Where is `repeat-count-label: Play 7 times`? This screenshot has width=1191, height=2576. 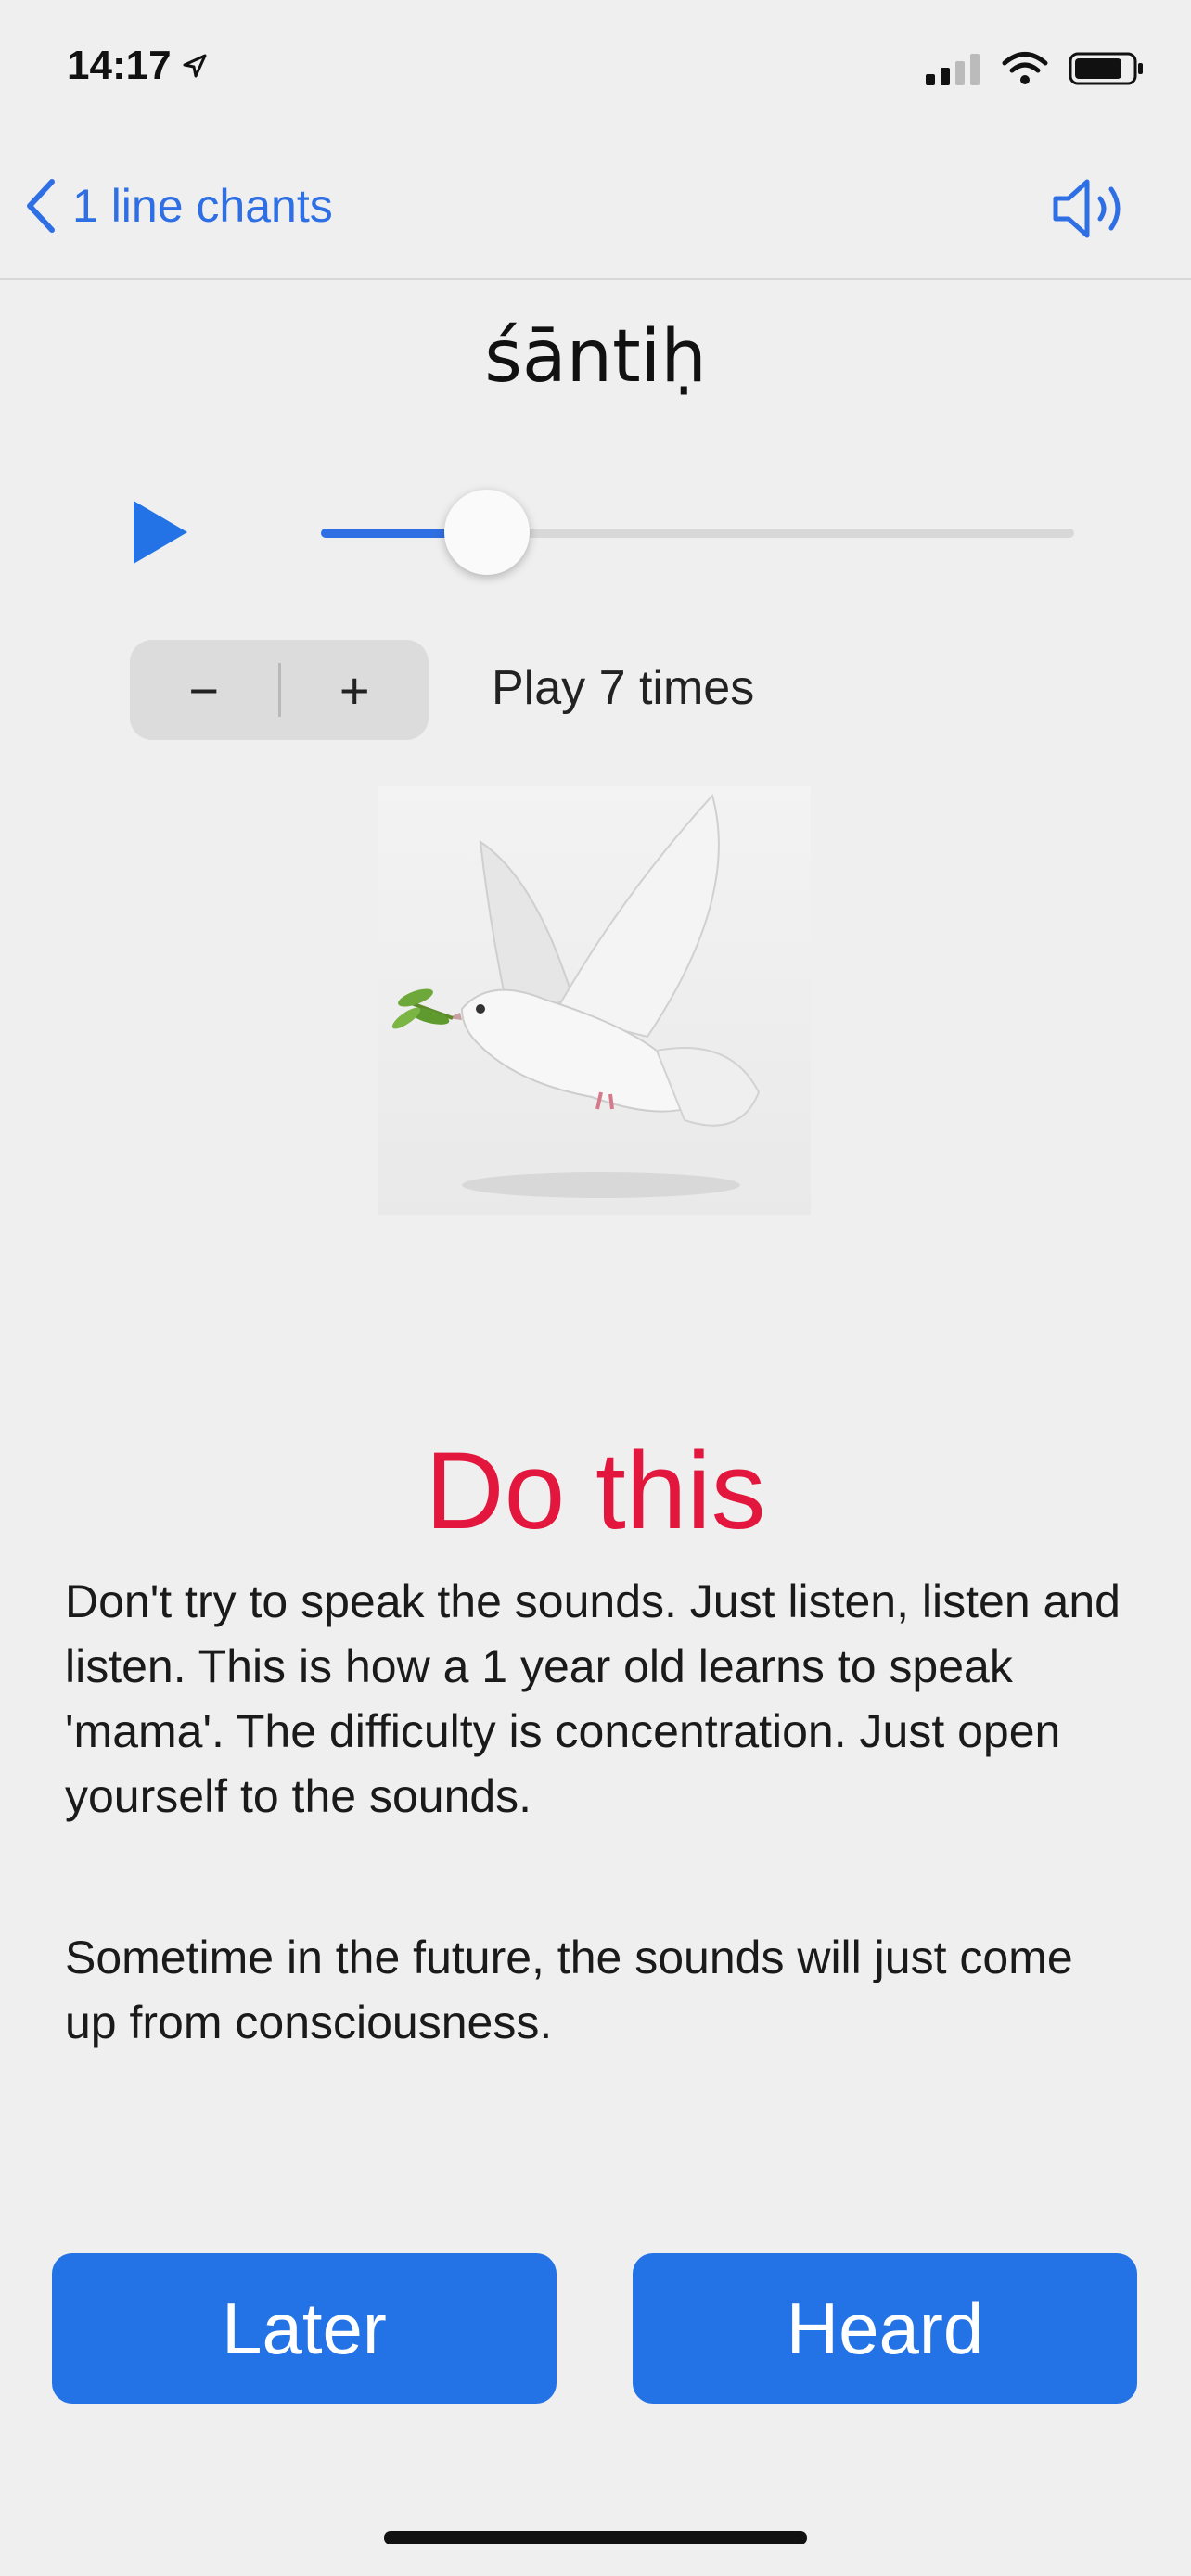 repeat-count-label: Play 7 times is located at coordinates (623, 688).